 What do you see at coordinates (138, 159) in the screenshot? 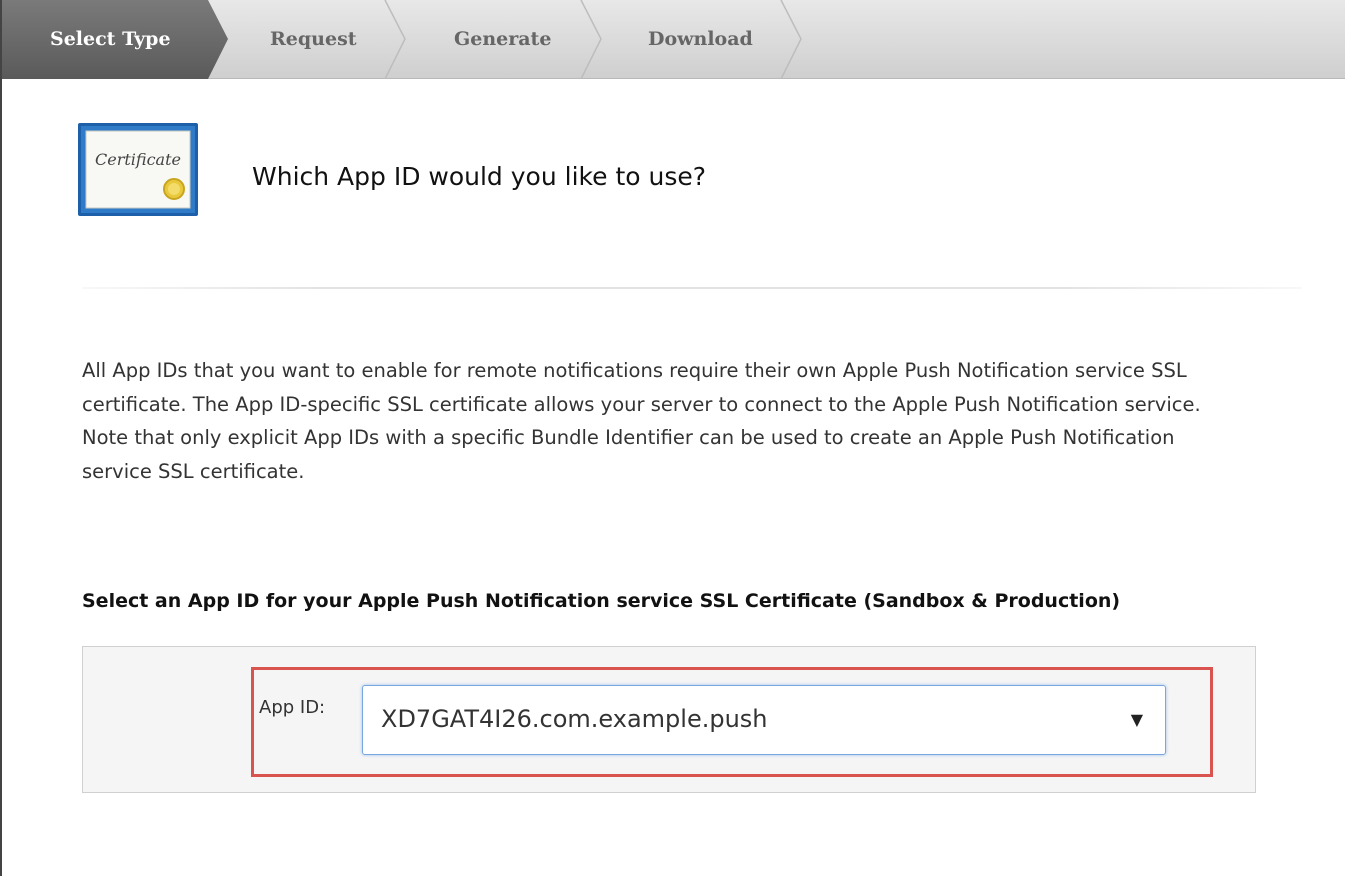
I see `svg-text: Certificate` at bounding box center [138, 159].